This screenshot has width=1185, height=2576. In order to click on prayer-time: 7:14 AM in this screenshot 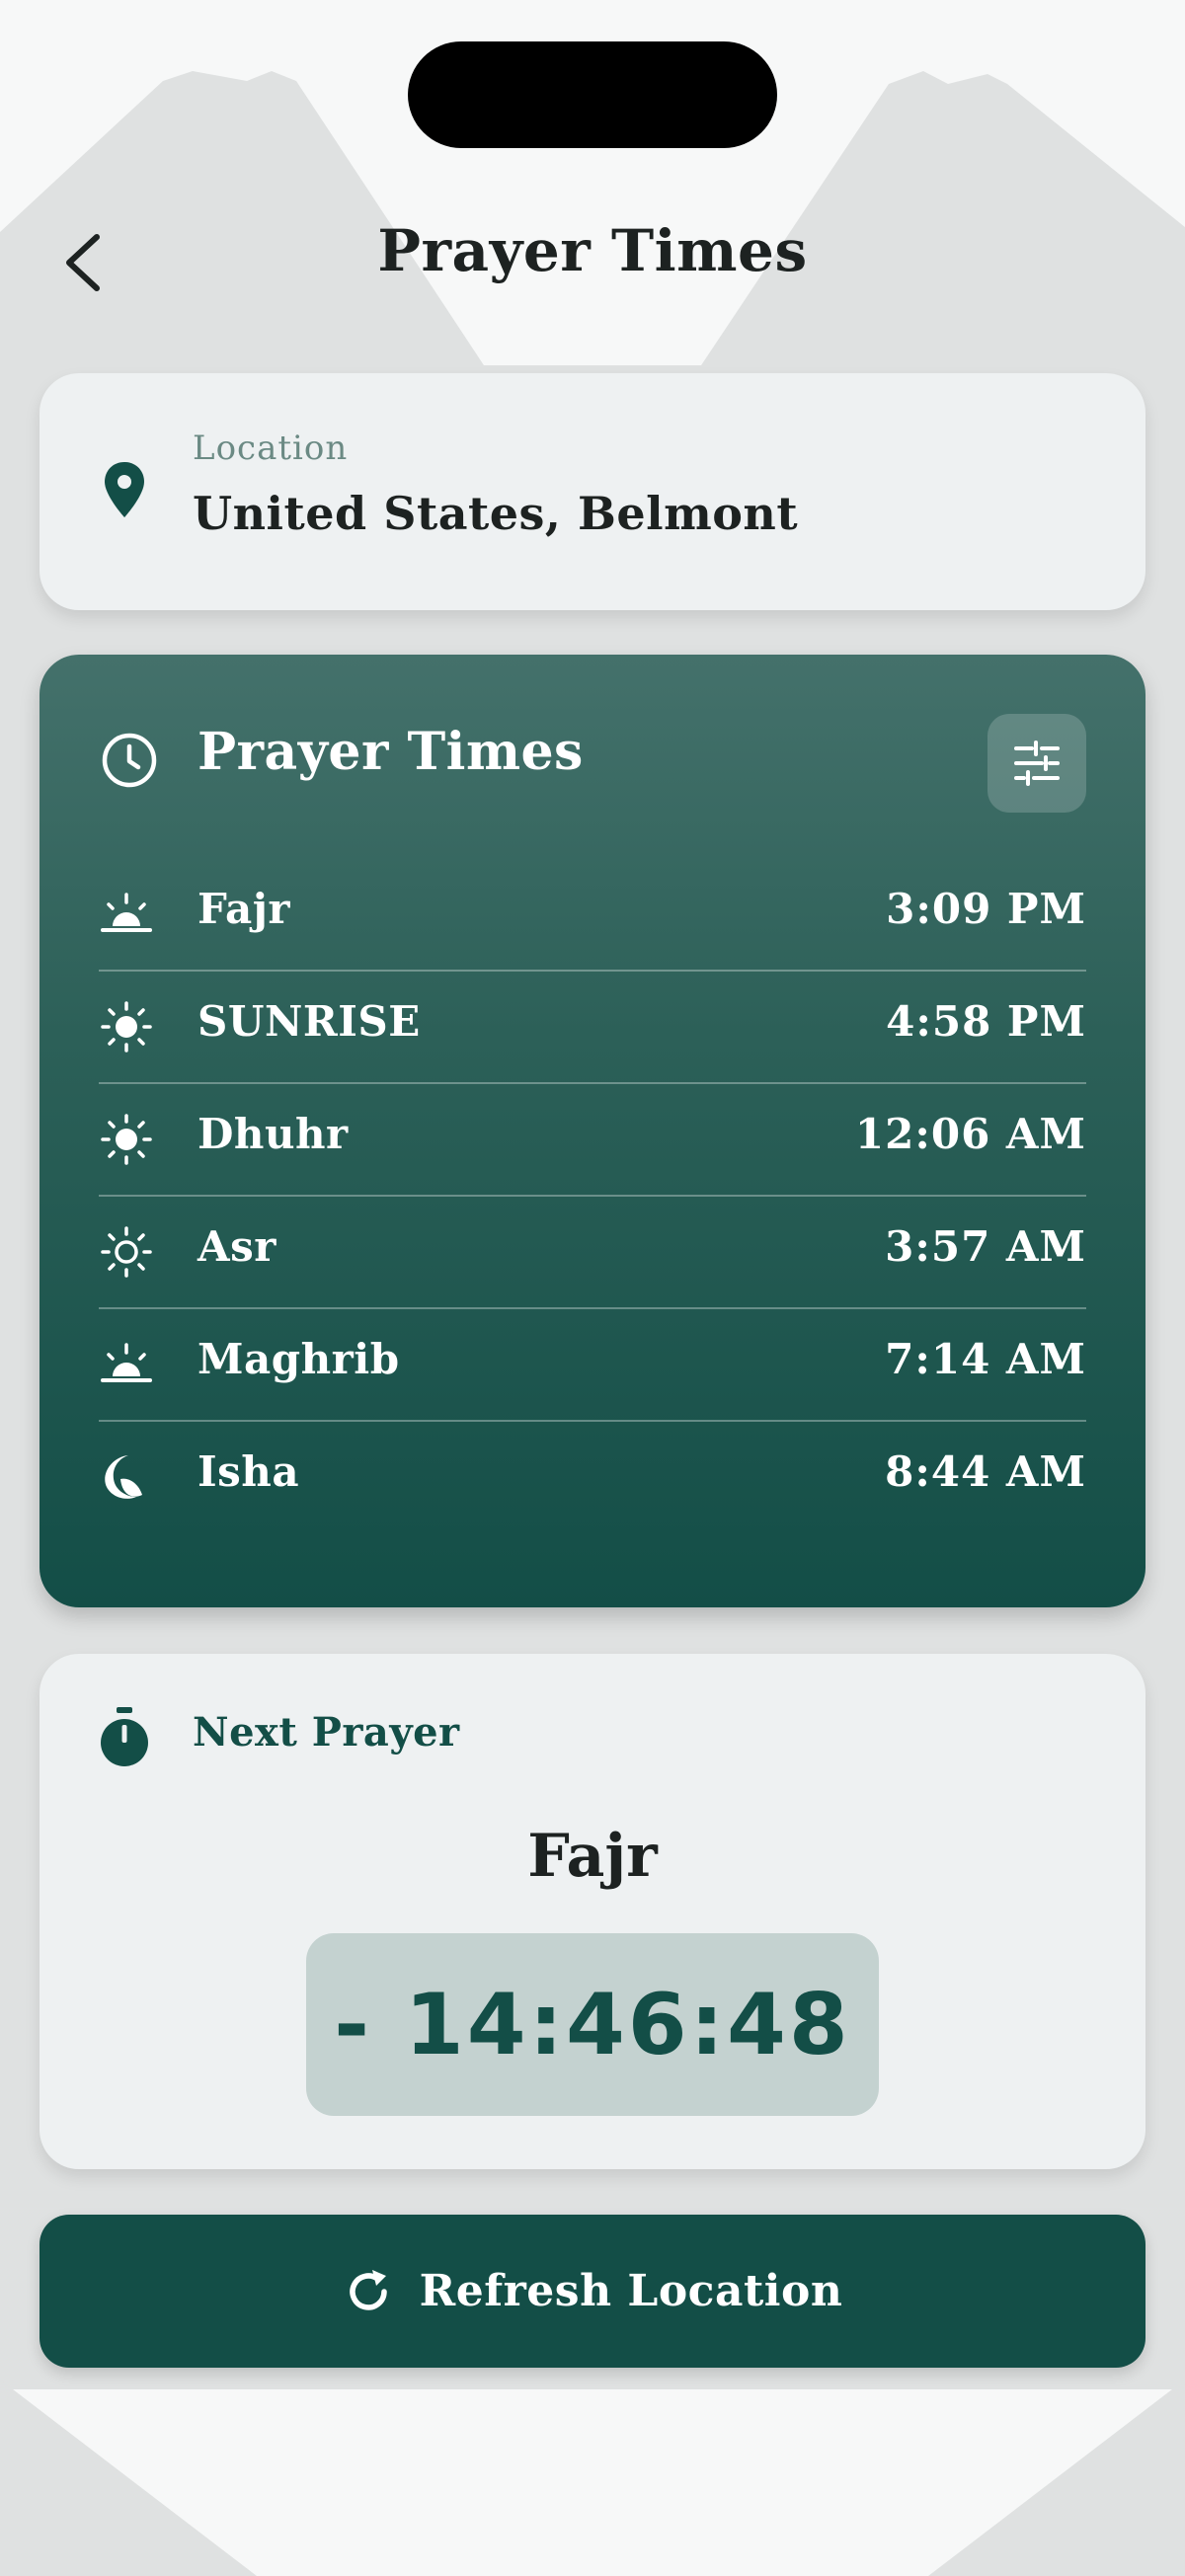, I will do `click(986, 1359)`.